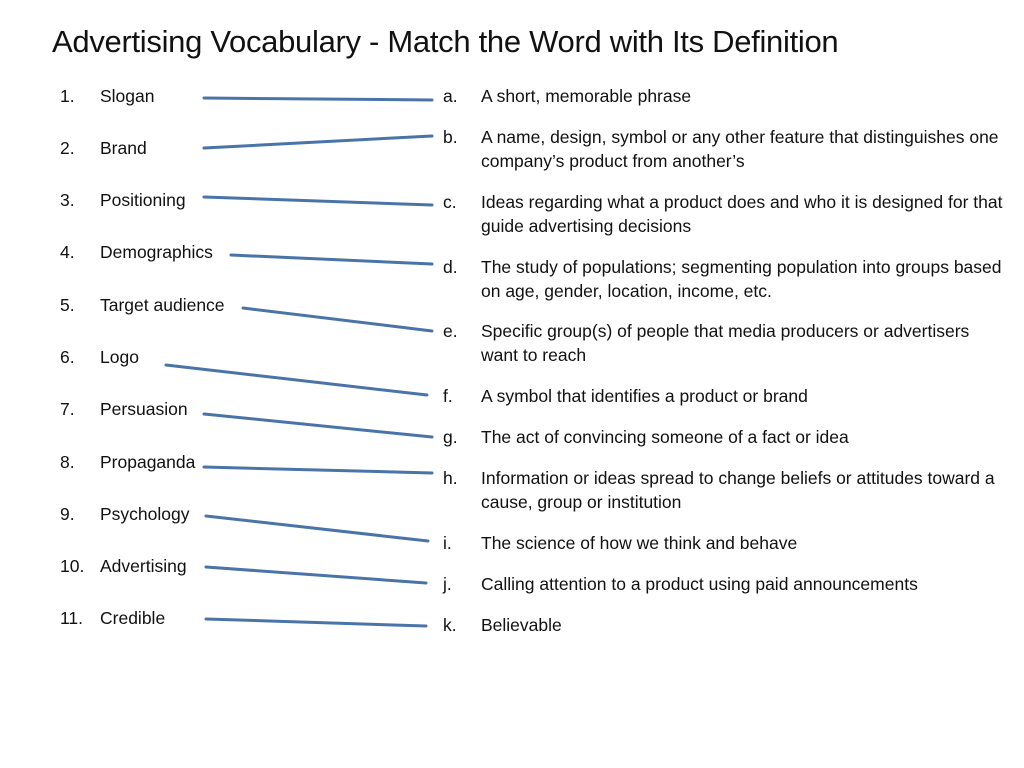  What do you see at coordinates (318, 142) in the screenshot?
I see `match-line-2-b` at bounding box center [318, 142].